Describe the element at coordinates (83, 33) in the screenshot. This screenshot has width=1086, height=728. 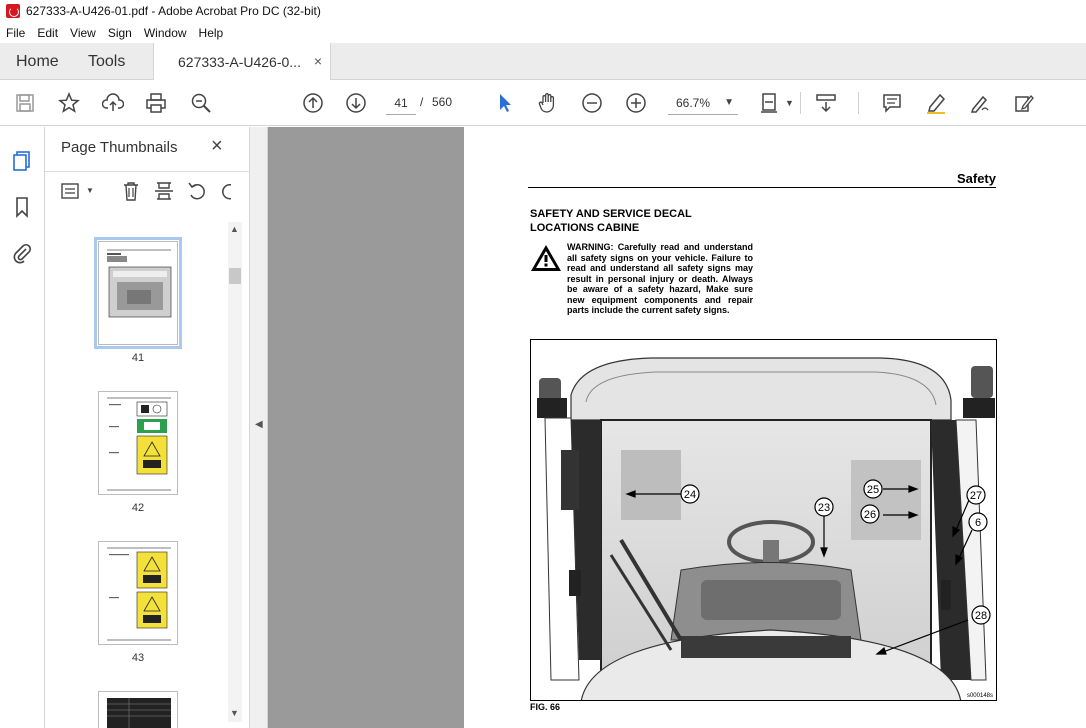
I see `menu-view: View` at that location.